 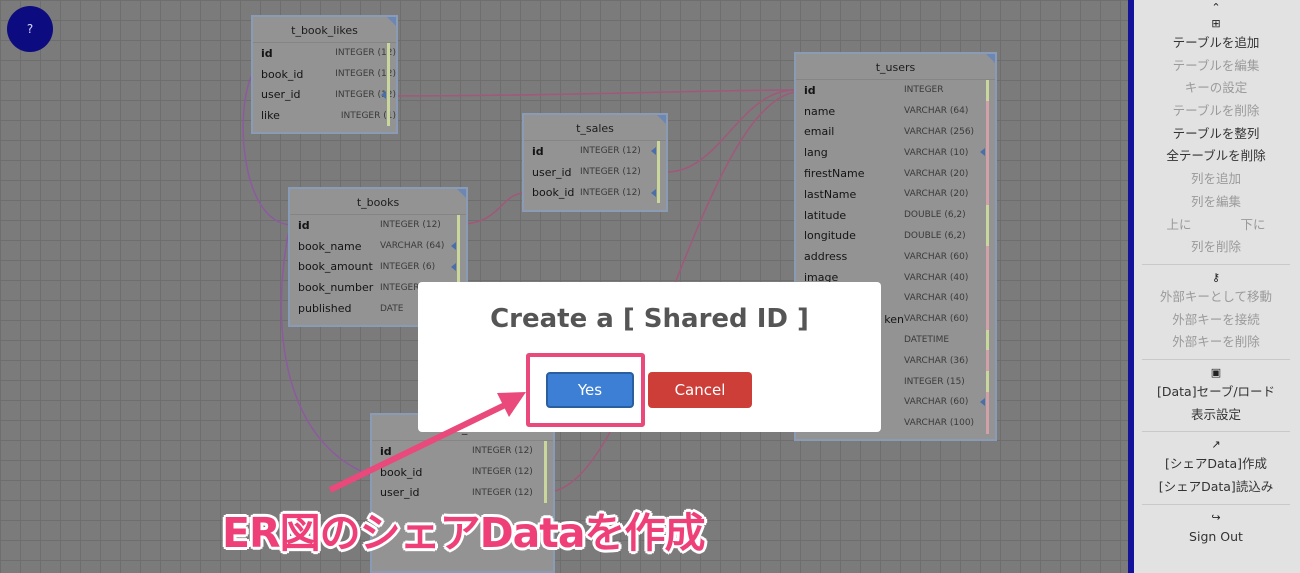 What do you see at coordinates (392, 308) in the screenshot?
I see `column-type: DATE` at bounding box center [392, 308].